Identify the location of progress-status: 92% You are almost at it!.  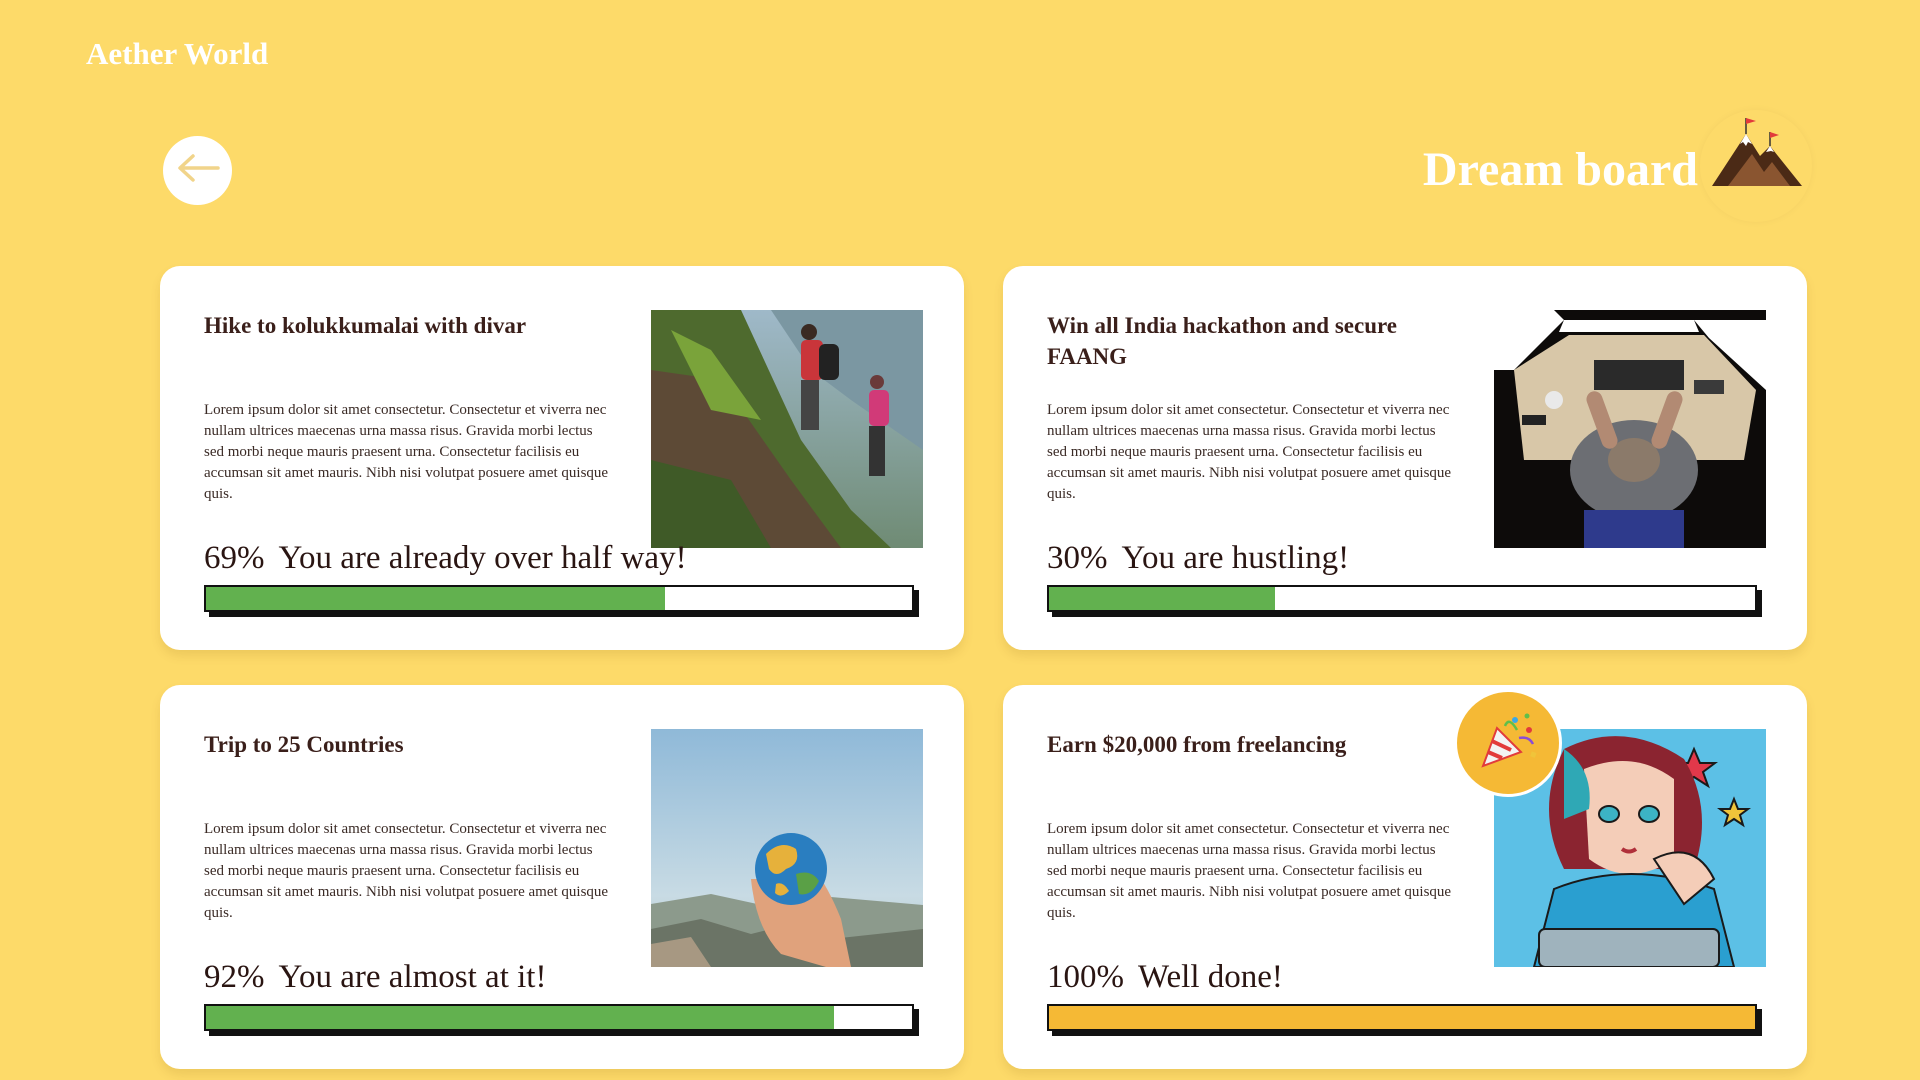
(375, 977).